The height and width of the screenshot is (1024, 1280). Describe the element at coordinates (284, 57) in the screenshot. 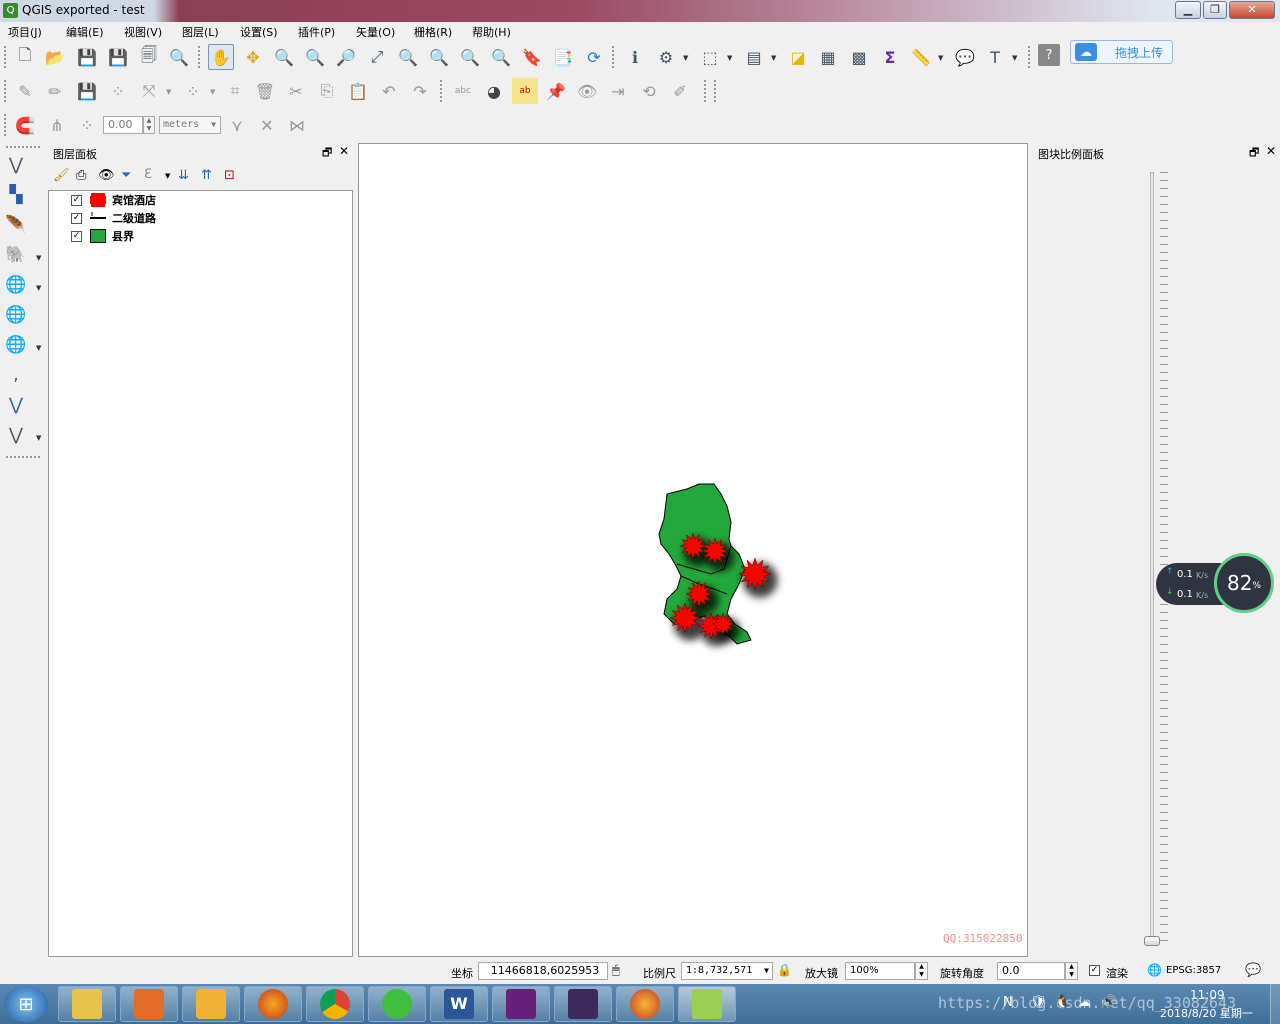

I see `zoom-in-icon: 🔍` at that location.